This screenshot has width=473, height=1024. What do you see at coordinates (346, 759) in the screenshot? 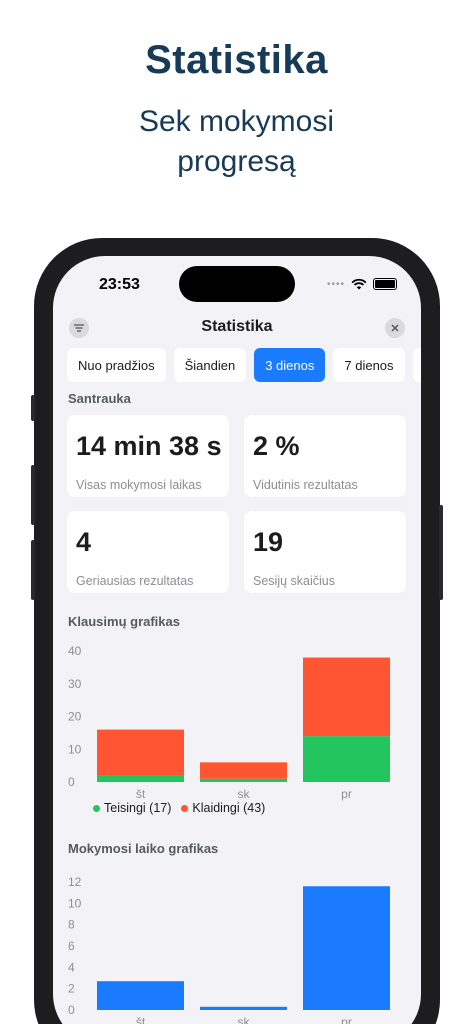
I see `bar-correct-pr` at bounding box center [346, 759].